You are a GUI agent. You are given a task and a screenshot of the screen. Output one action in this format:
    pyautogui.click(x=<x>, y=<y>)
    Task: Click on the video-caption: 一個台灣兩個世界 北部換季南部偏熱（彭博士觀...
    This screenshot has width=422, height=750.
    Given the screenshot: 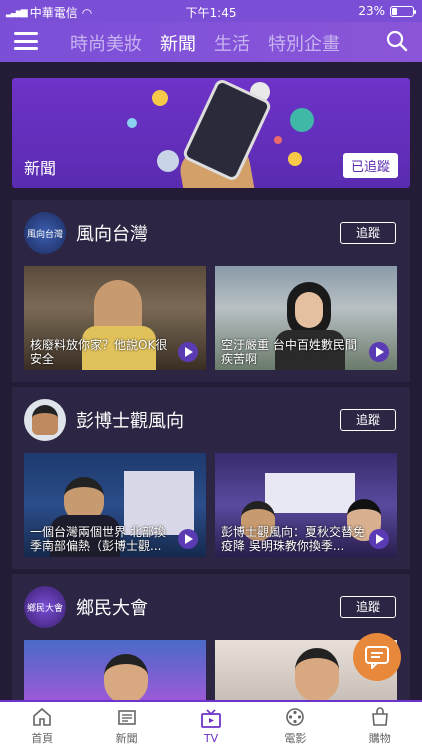 What is the action you would take?
    pyautogui.click(x=98, y=539)
    